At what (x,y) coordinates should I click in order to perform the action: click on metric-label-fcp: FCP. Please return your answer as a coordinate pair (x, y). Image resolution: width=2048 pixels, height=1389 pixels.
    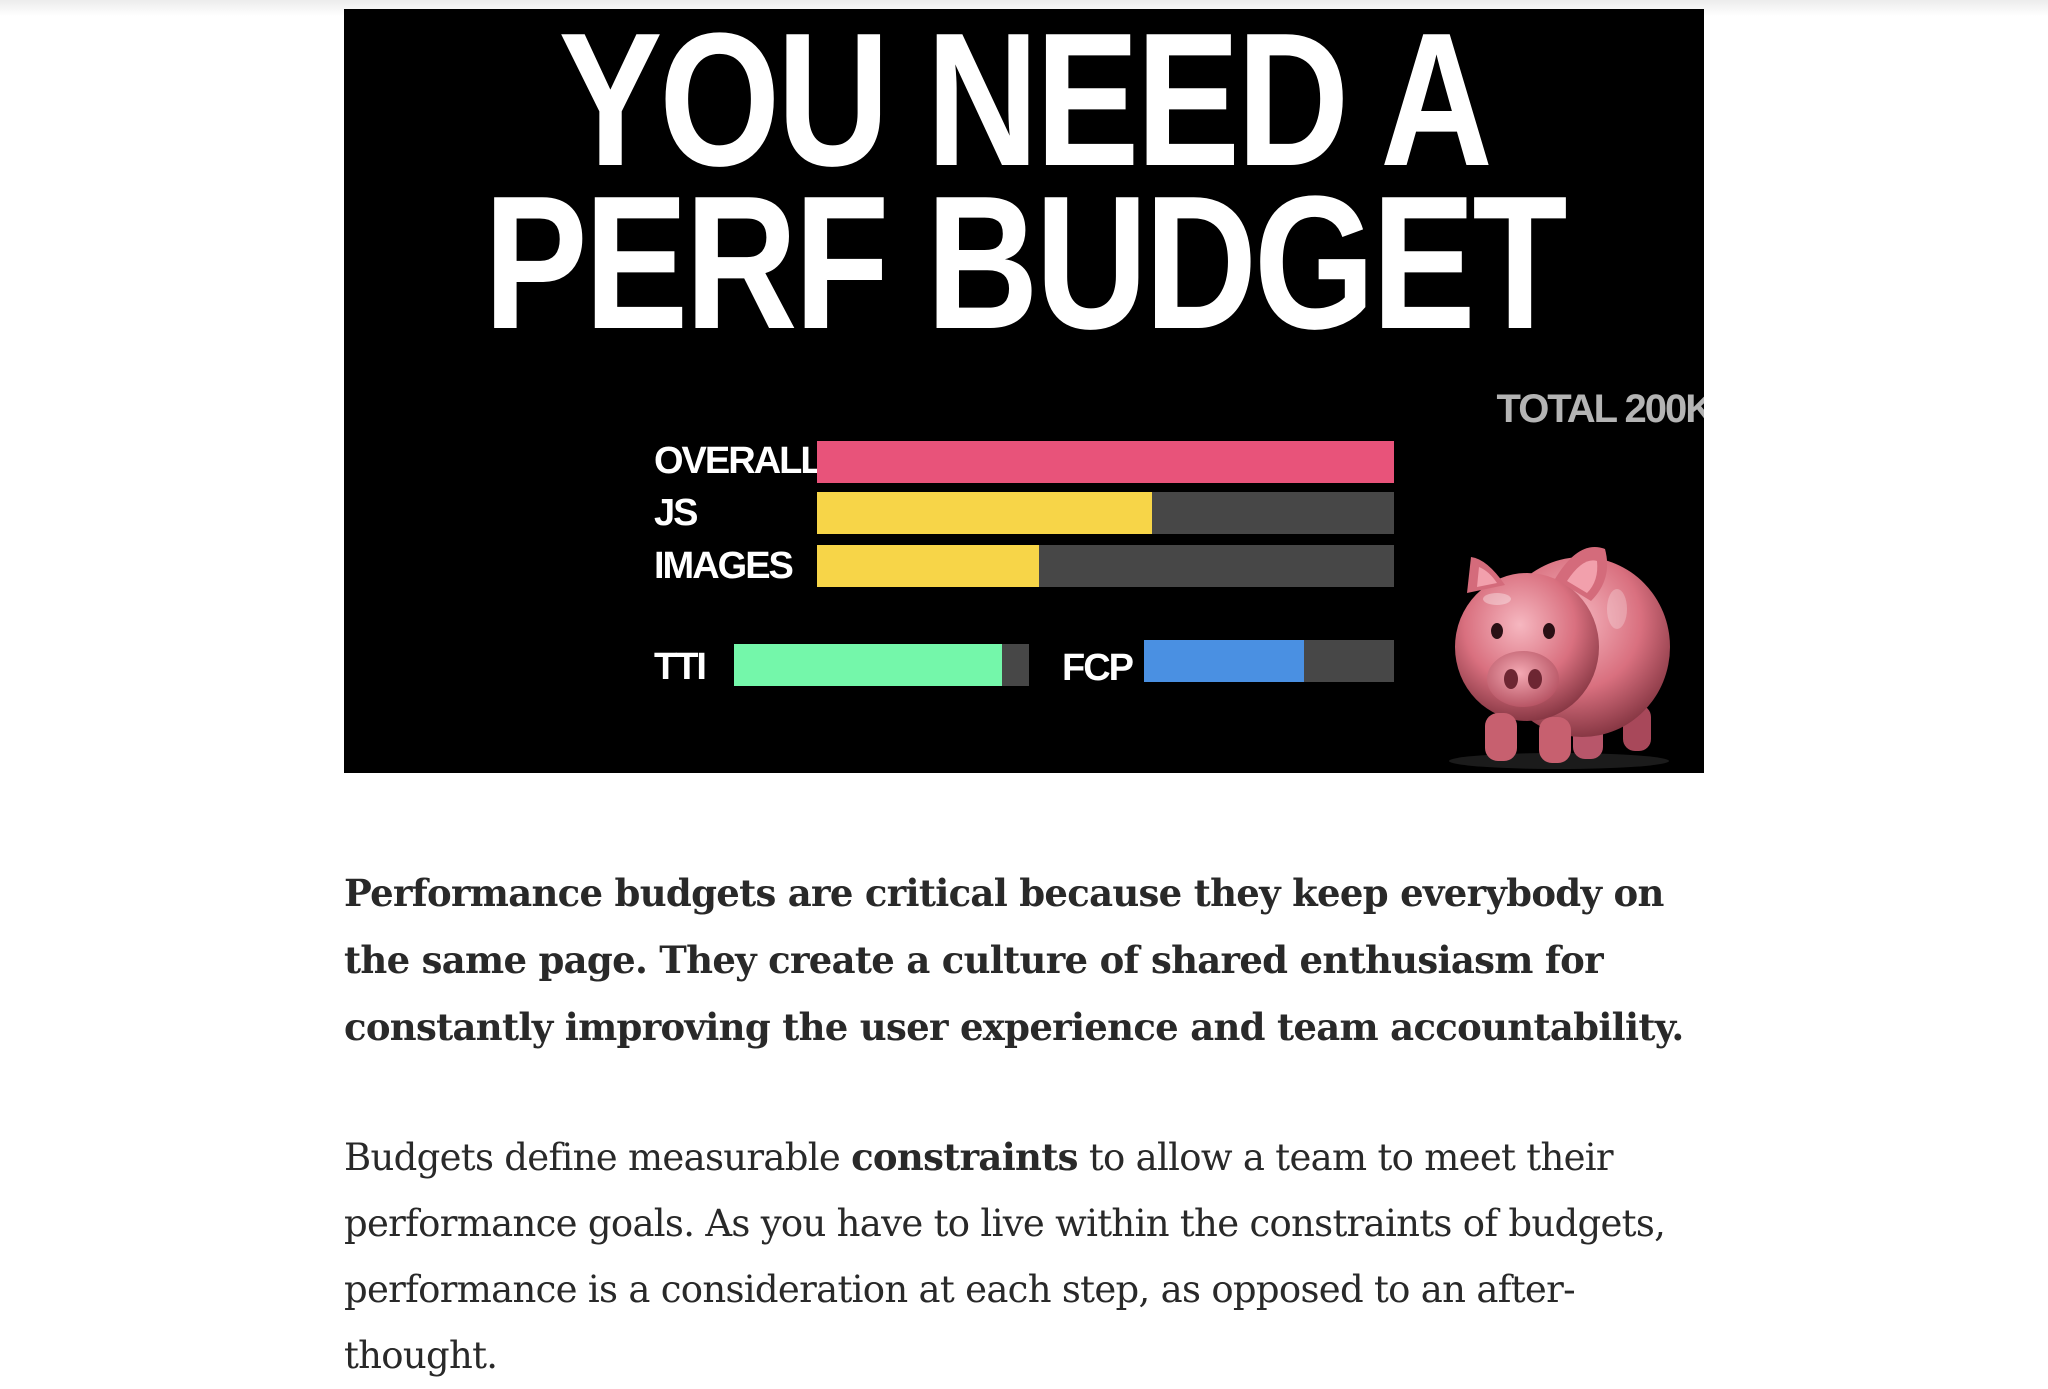
    Looking at the image, I should click on (1098, 668).